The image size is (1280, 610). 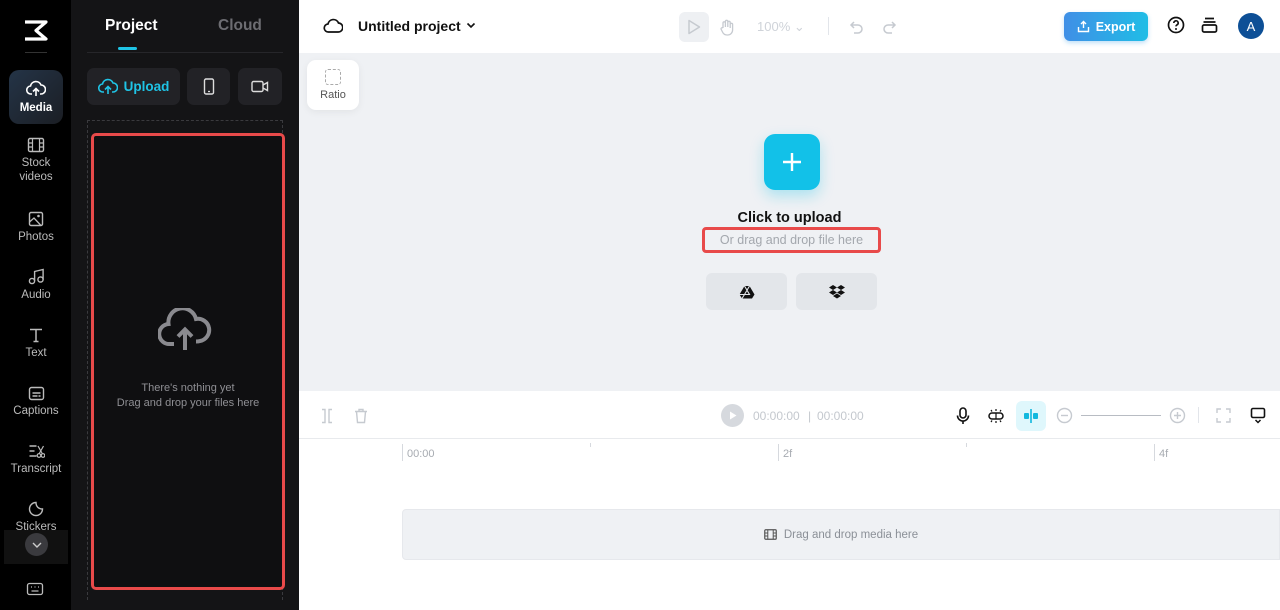 I want to click on zoom-in-icon, so click(x=1177, y=415).